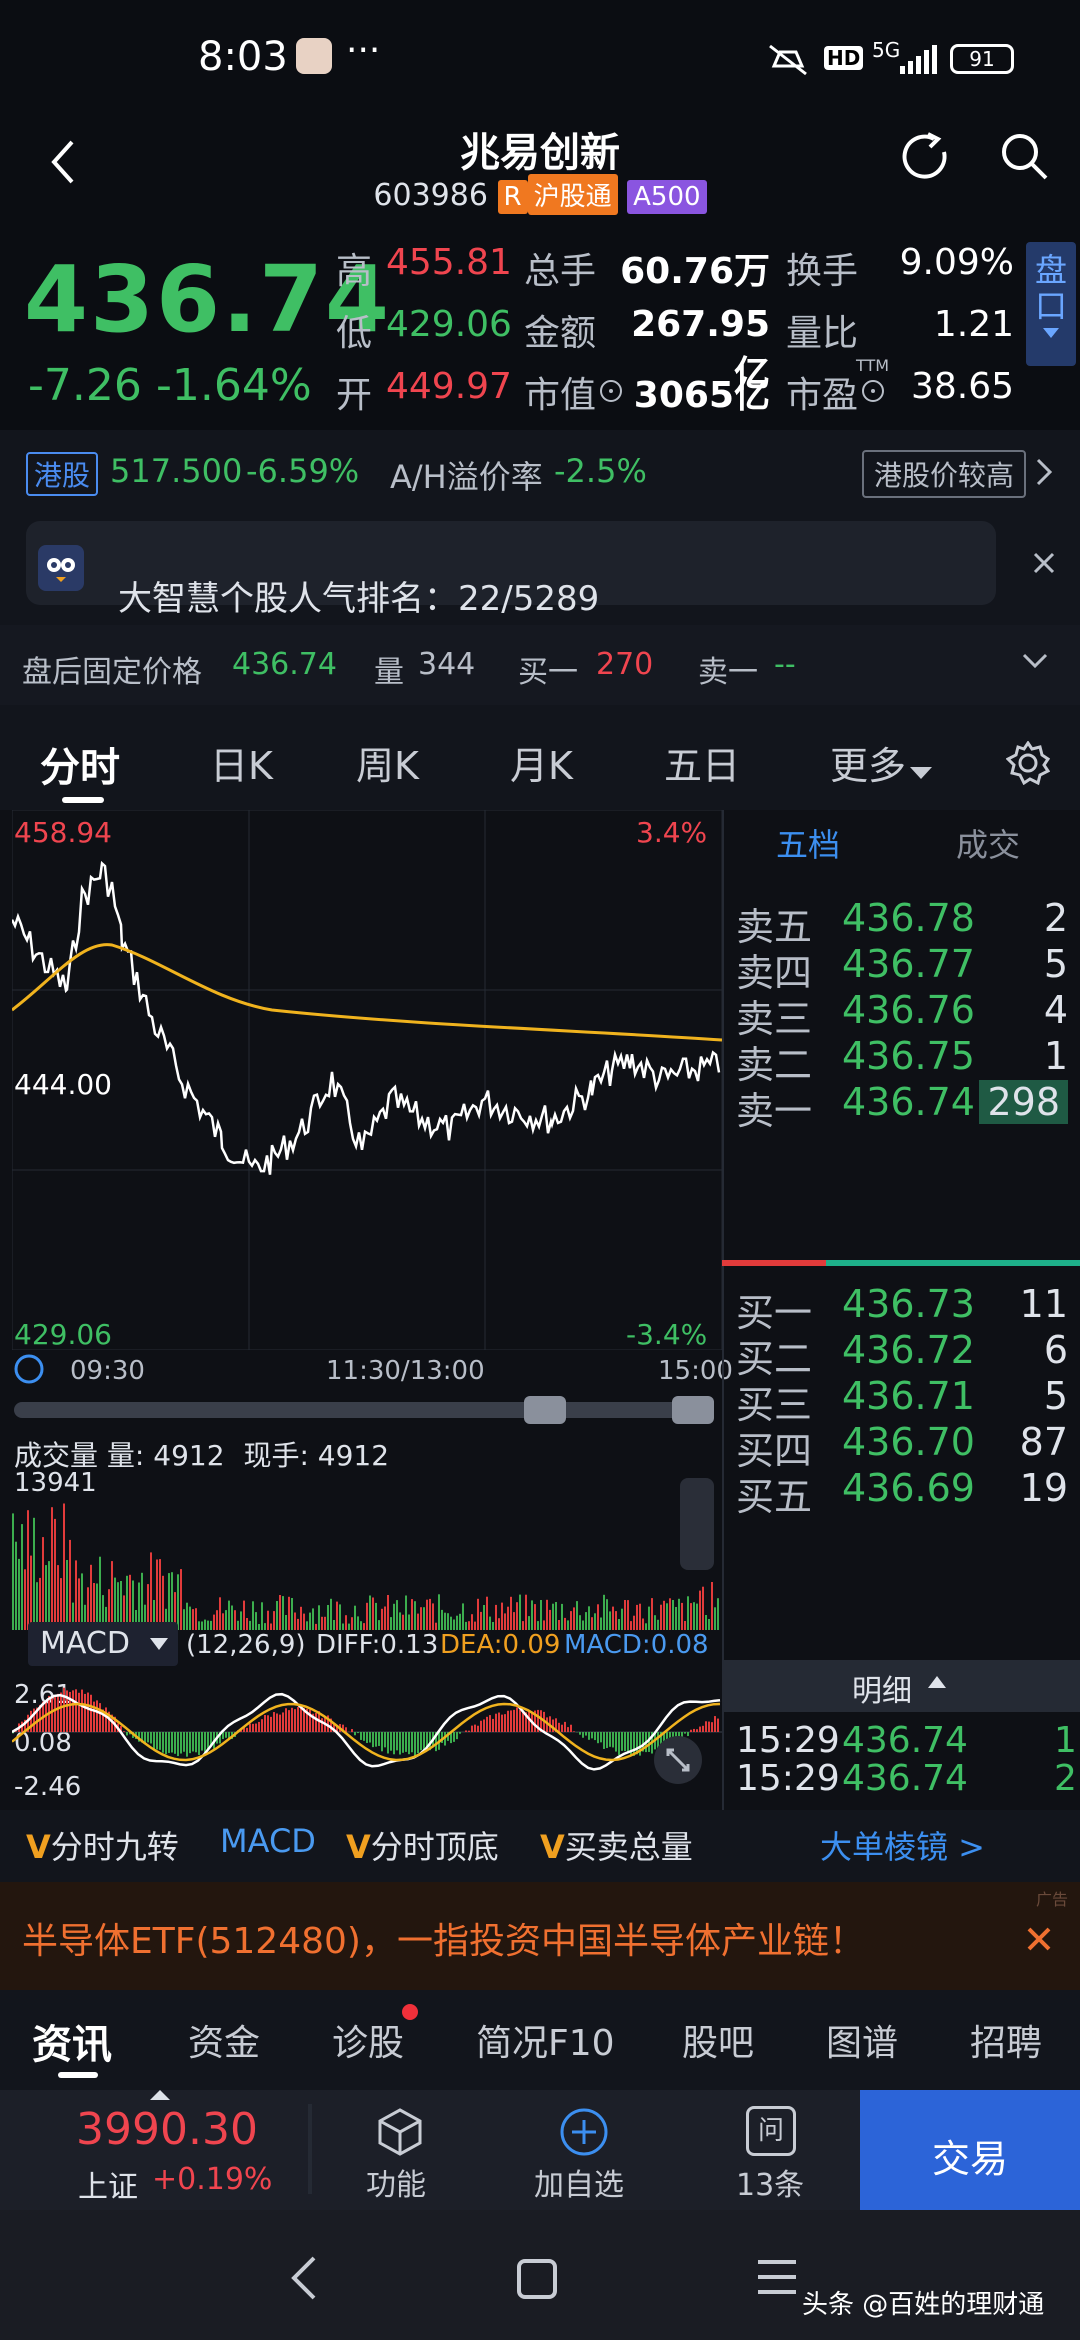  I want to click on indicator-tab-top-bottom: V分时顶底, so click(422, 1845).